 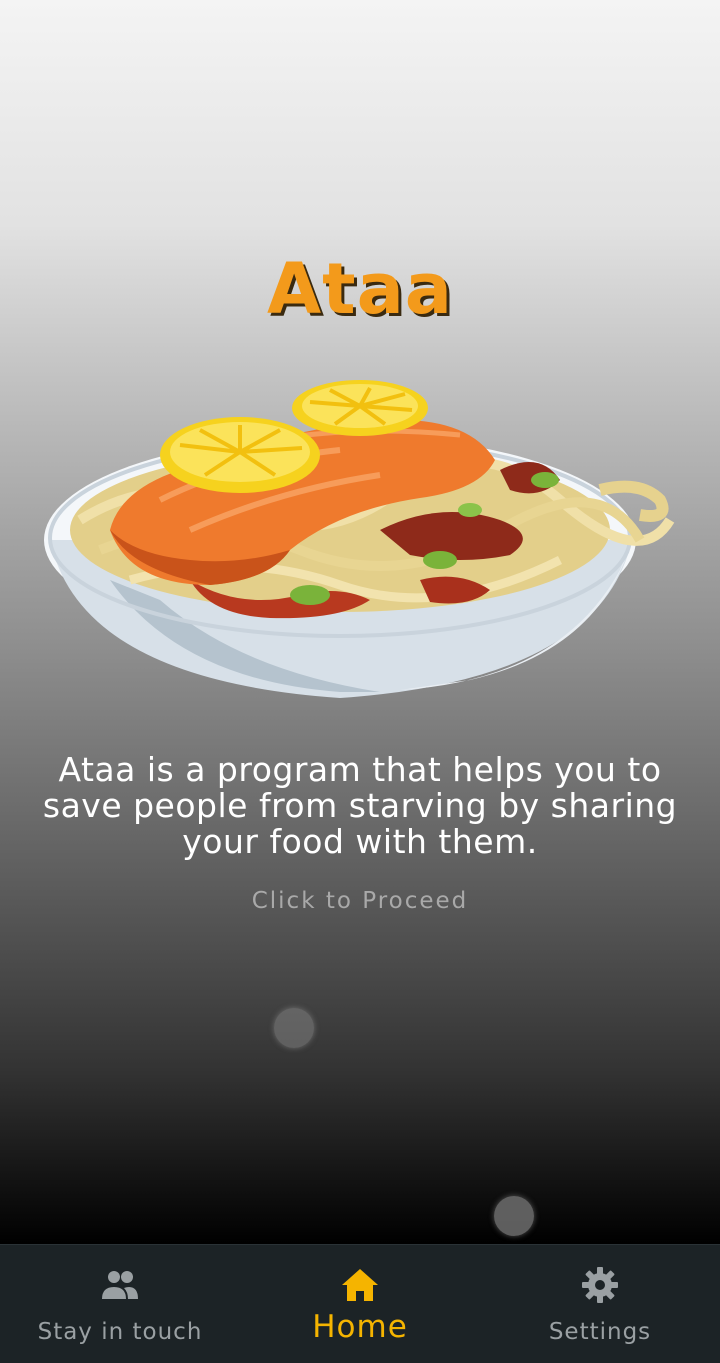 I want to click on nav-label-home: Home, so click(x=360, y=1327).